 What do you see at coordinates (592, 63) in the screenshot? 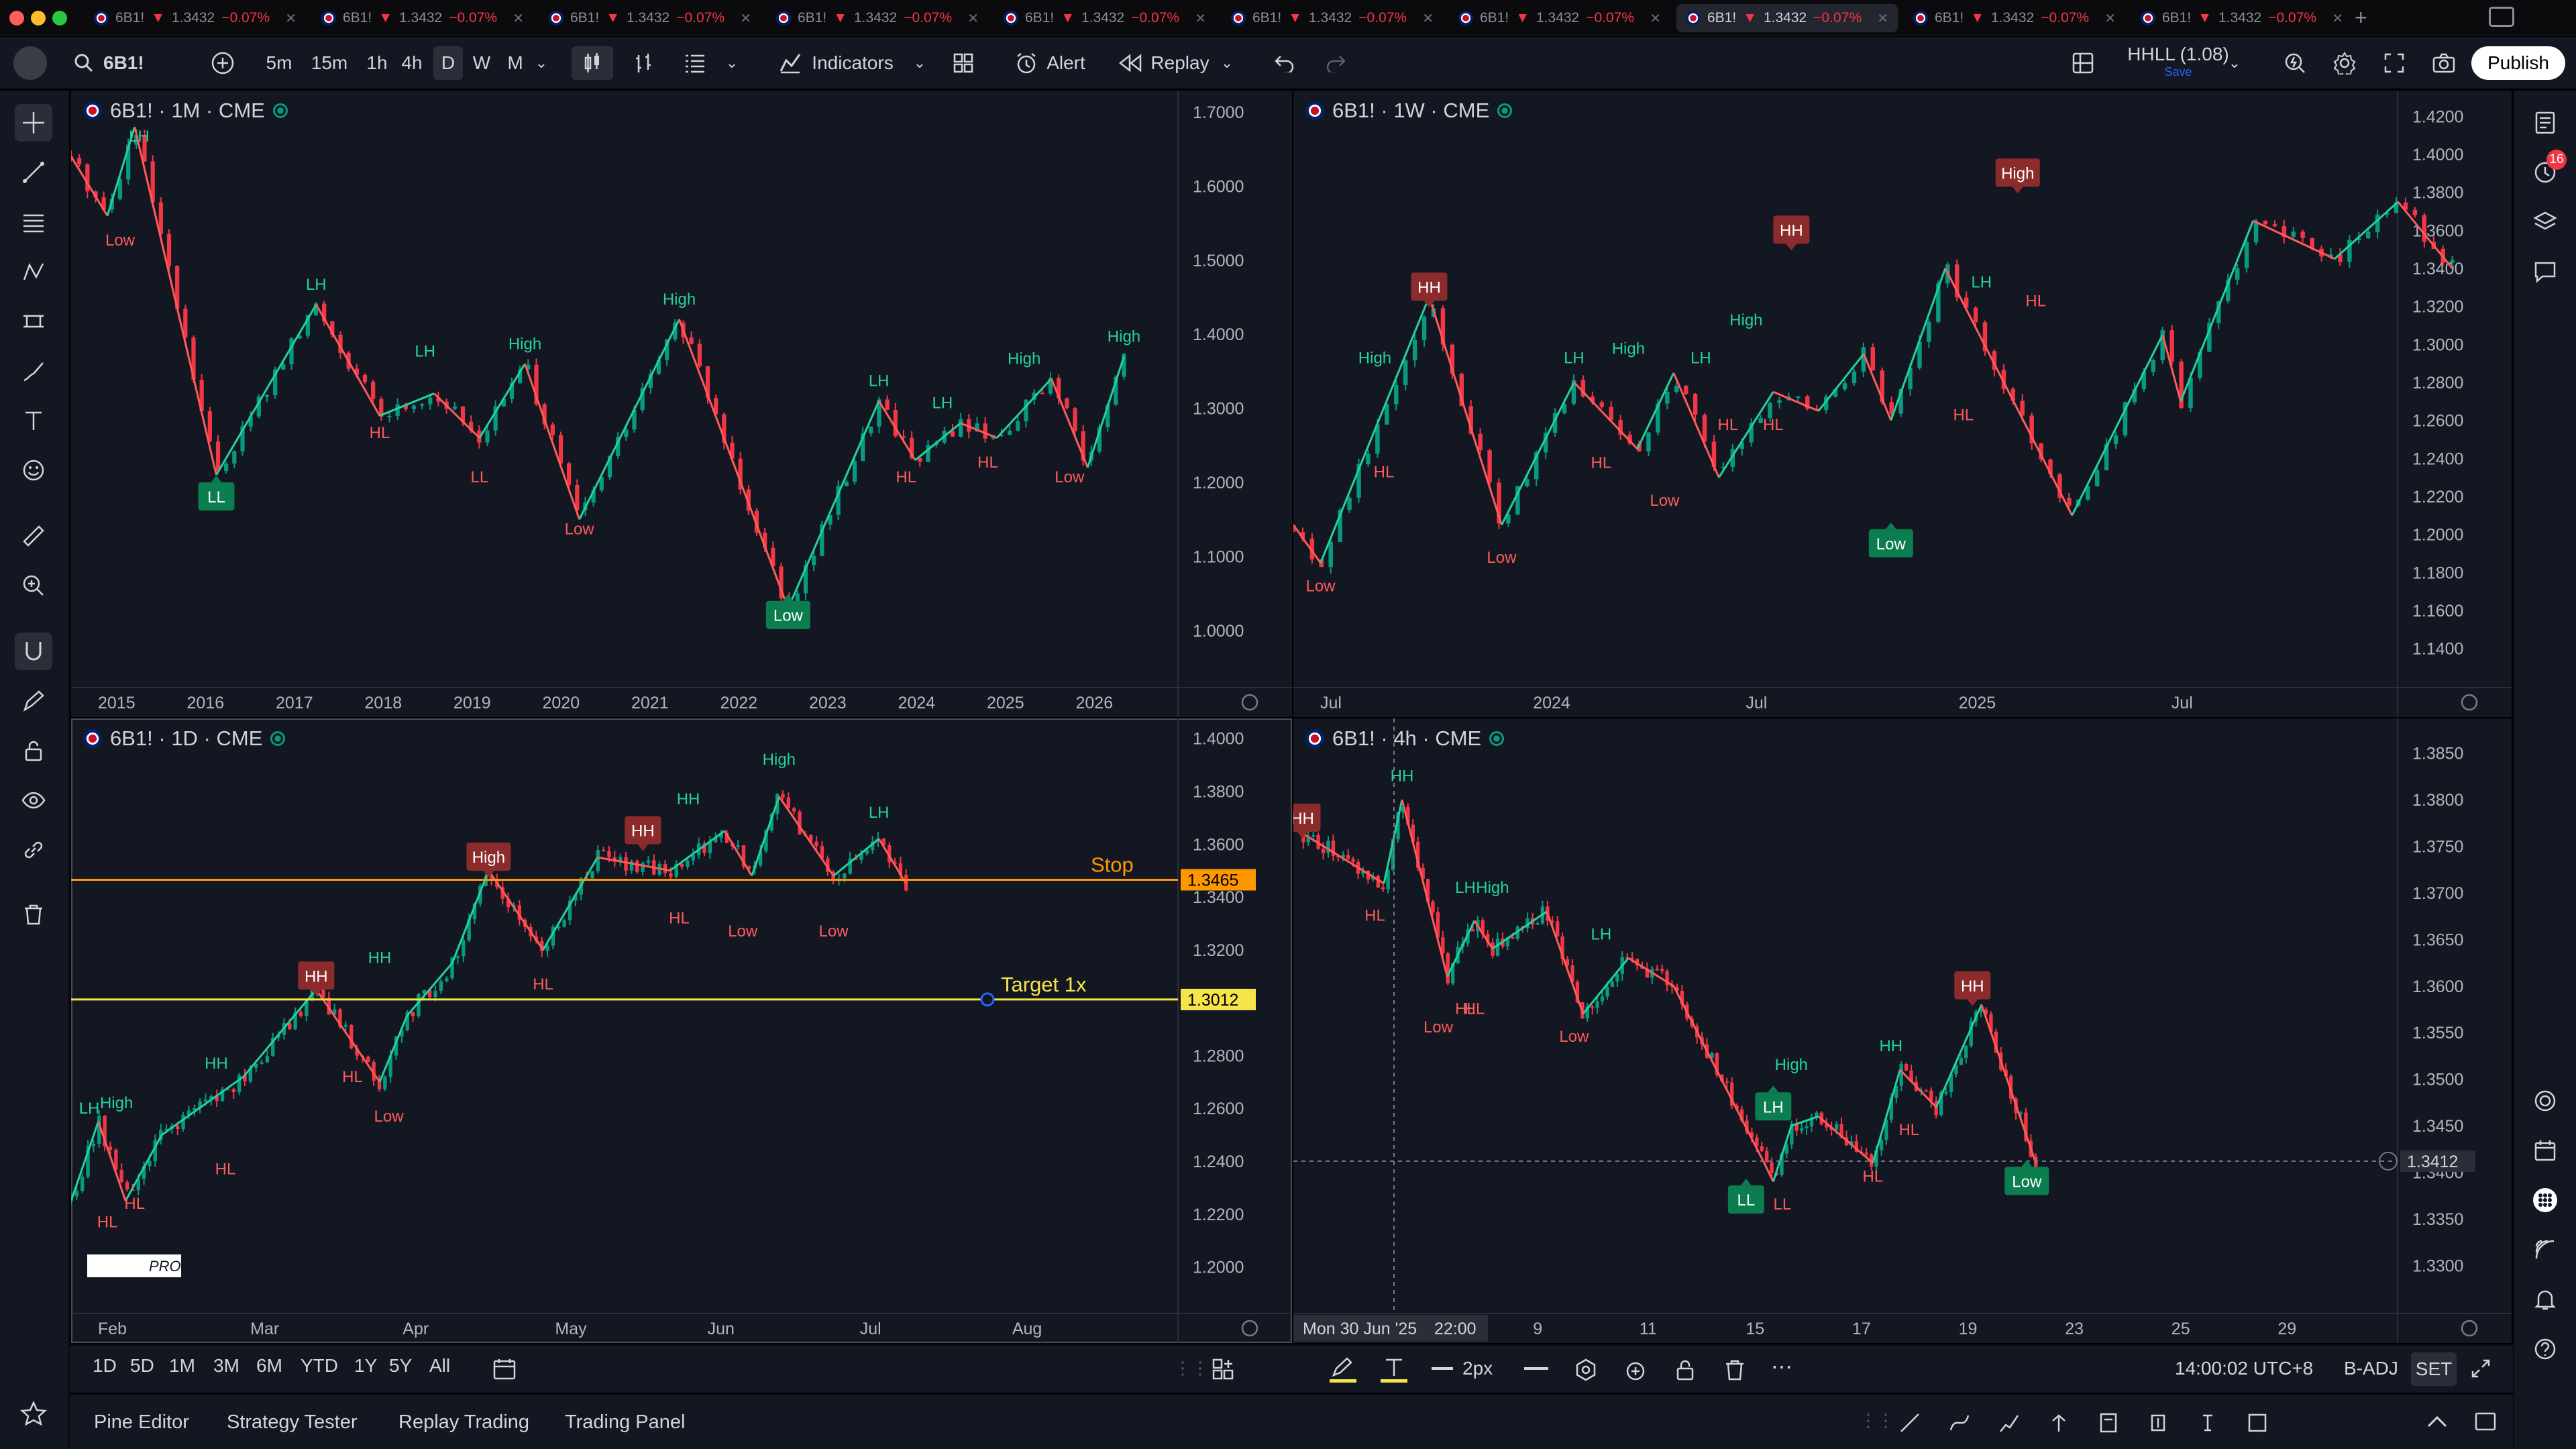
I see `candles-chart-type-button` at bounding box center [592, 63].